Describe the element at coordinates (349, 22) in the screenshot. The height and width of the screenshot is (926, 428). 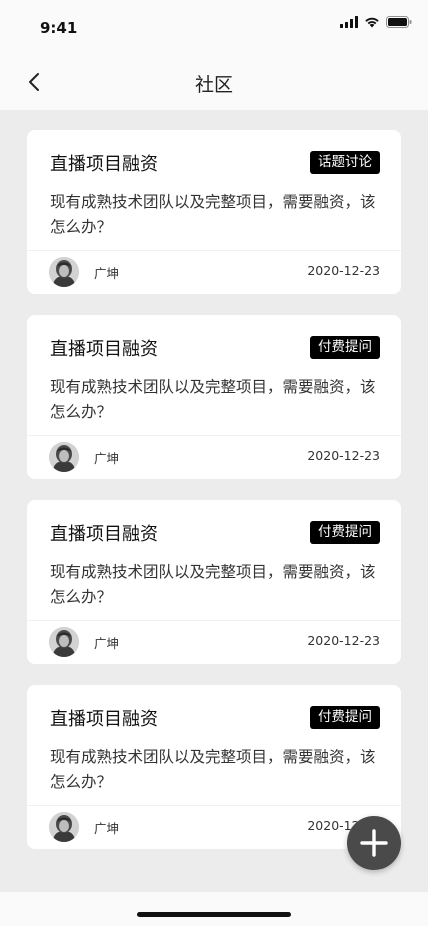
I see `cellular-signal-icon` at that location.